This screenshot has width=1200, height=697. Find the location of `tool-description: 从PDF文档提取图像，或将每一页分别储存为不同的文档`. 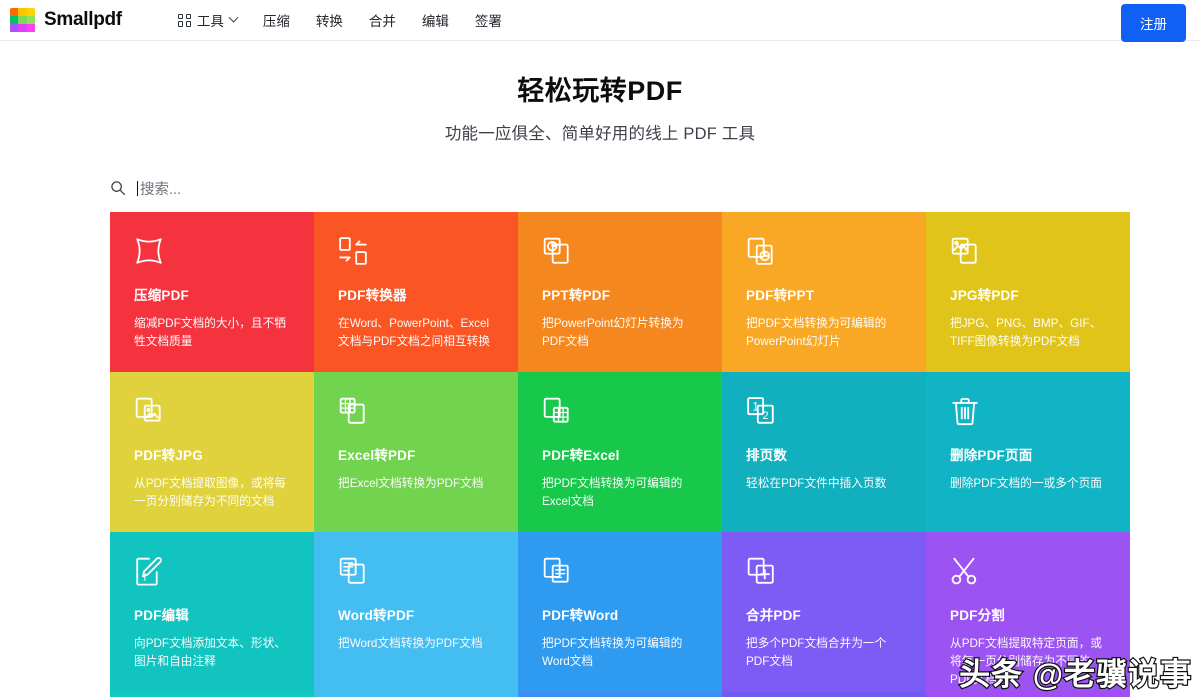

tool-description: 从PDF文档提取图像，或将每一页分别储存为不同的文档 is located at coordinates (210, 493).